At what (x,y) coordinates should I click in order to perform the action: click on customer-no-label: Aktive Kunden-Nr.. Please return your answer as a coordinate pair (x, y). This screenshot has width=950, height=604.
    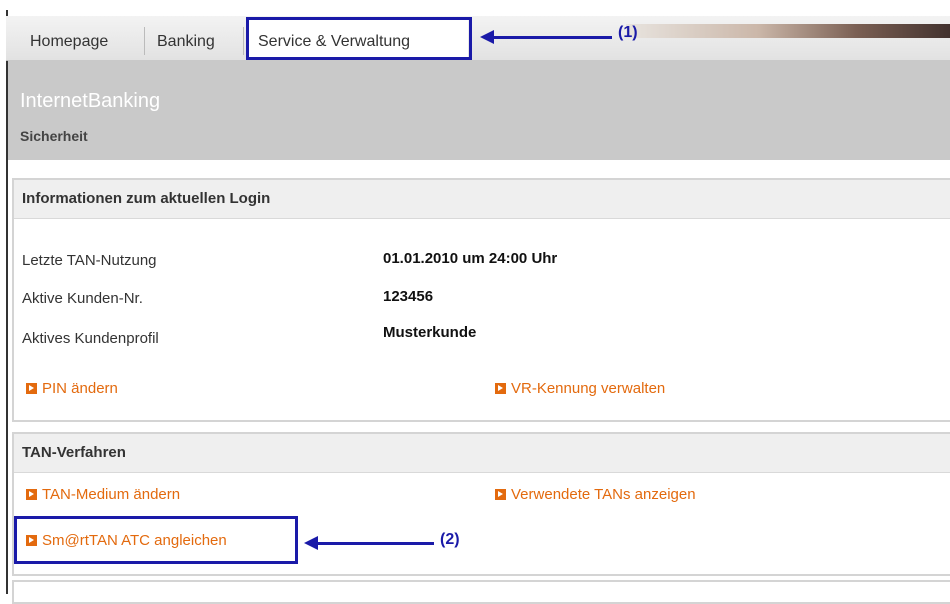
    Looking at the image, I should click on (82, 298).